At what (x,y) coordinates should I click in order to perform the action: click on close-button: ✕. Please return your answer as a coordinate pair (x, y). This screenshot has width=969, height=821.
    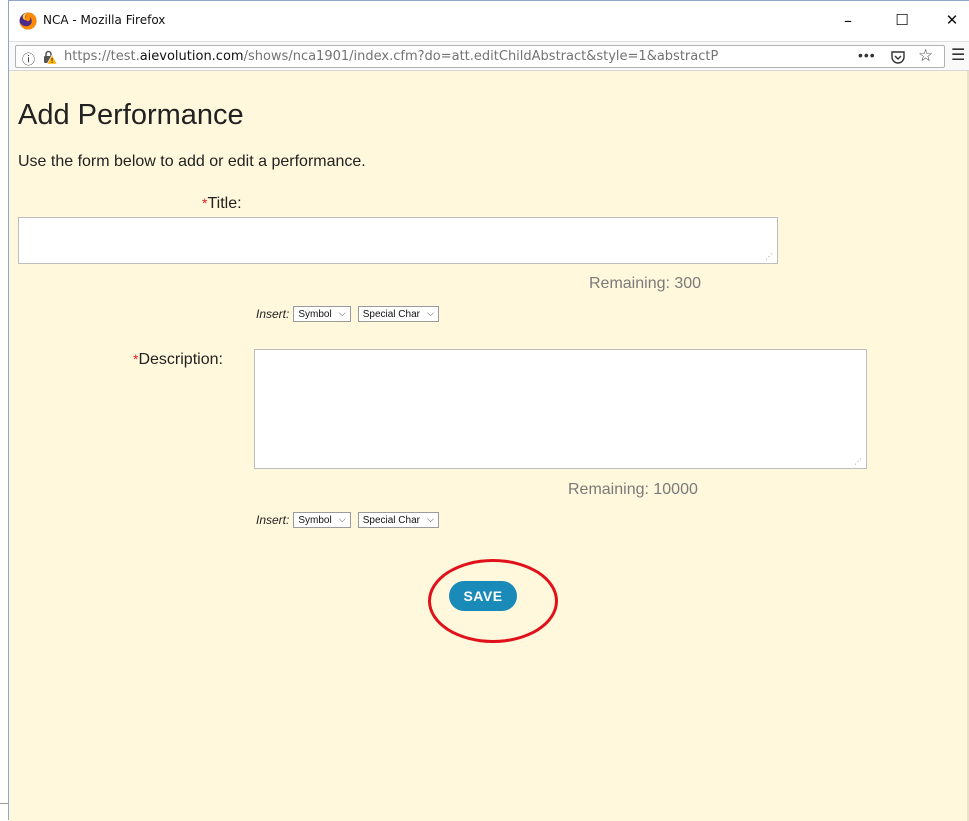
    Looking at the image, I should click on (949, 20).